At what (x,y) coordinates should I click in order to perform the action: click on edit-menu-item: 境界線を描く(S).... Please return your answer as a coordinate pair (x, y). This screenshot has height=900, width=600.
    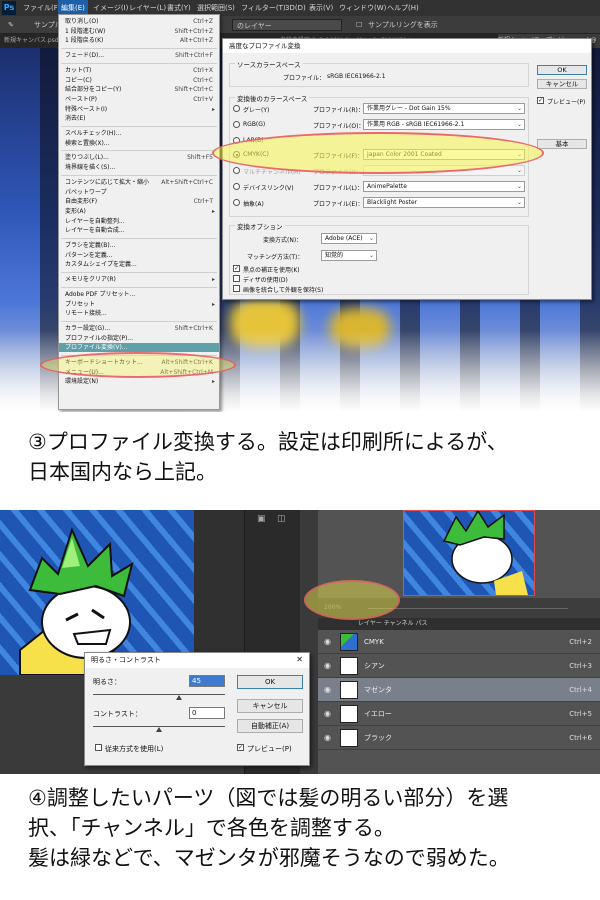
    Looking at the image, I should click on (139, 167).